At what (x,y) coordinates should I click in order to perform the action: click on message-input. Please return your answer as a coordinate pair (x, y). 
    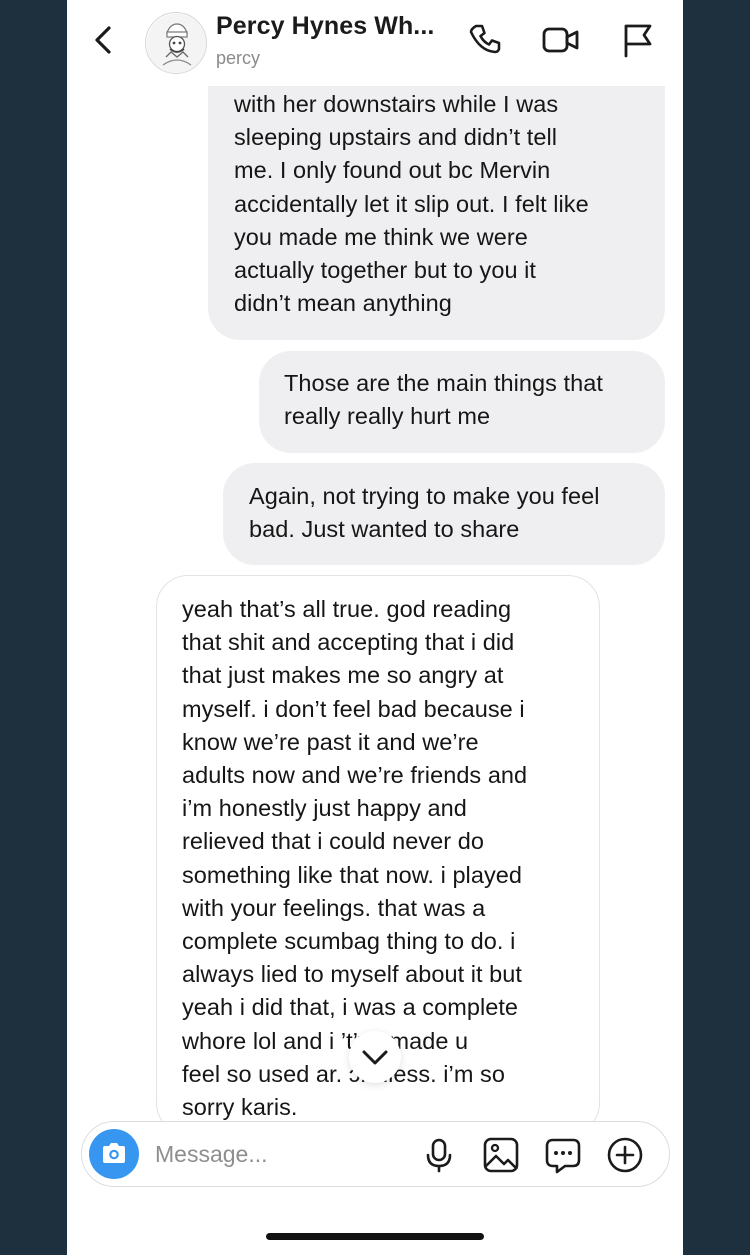
    Looking at the image, I should click on (280, 1154).